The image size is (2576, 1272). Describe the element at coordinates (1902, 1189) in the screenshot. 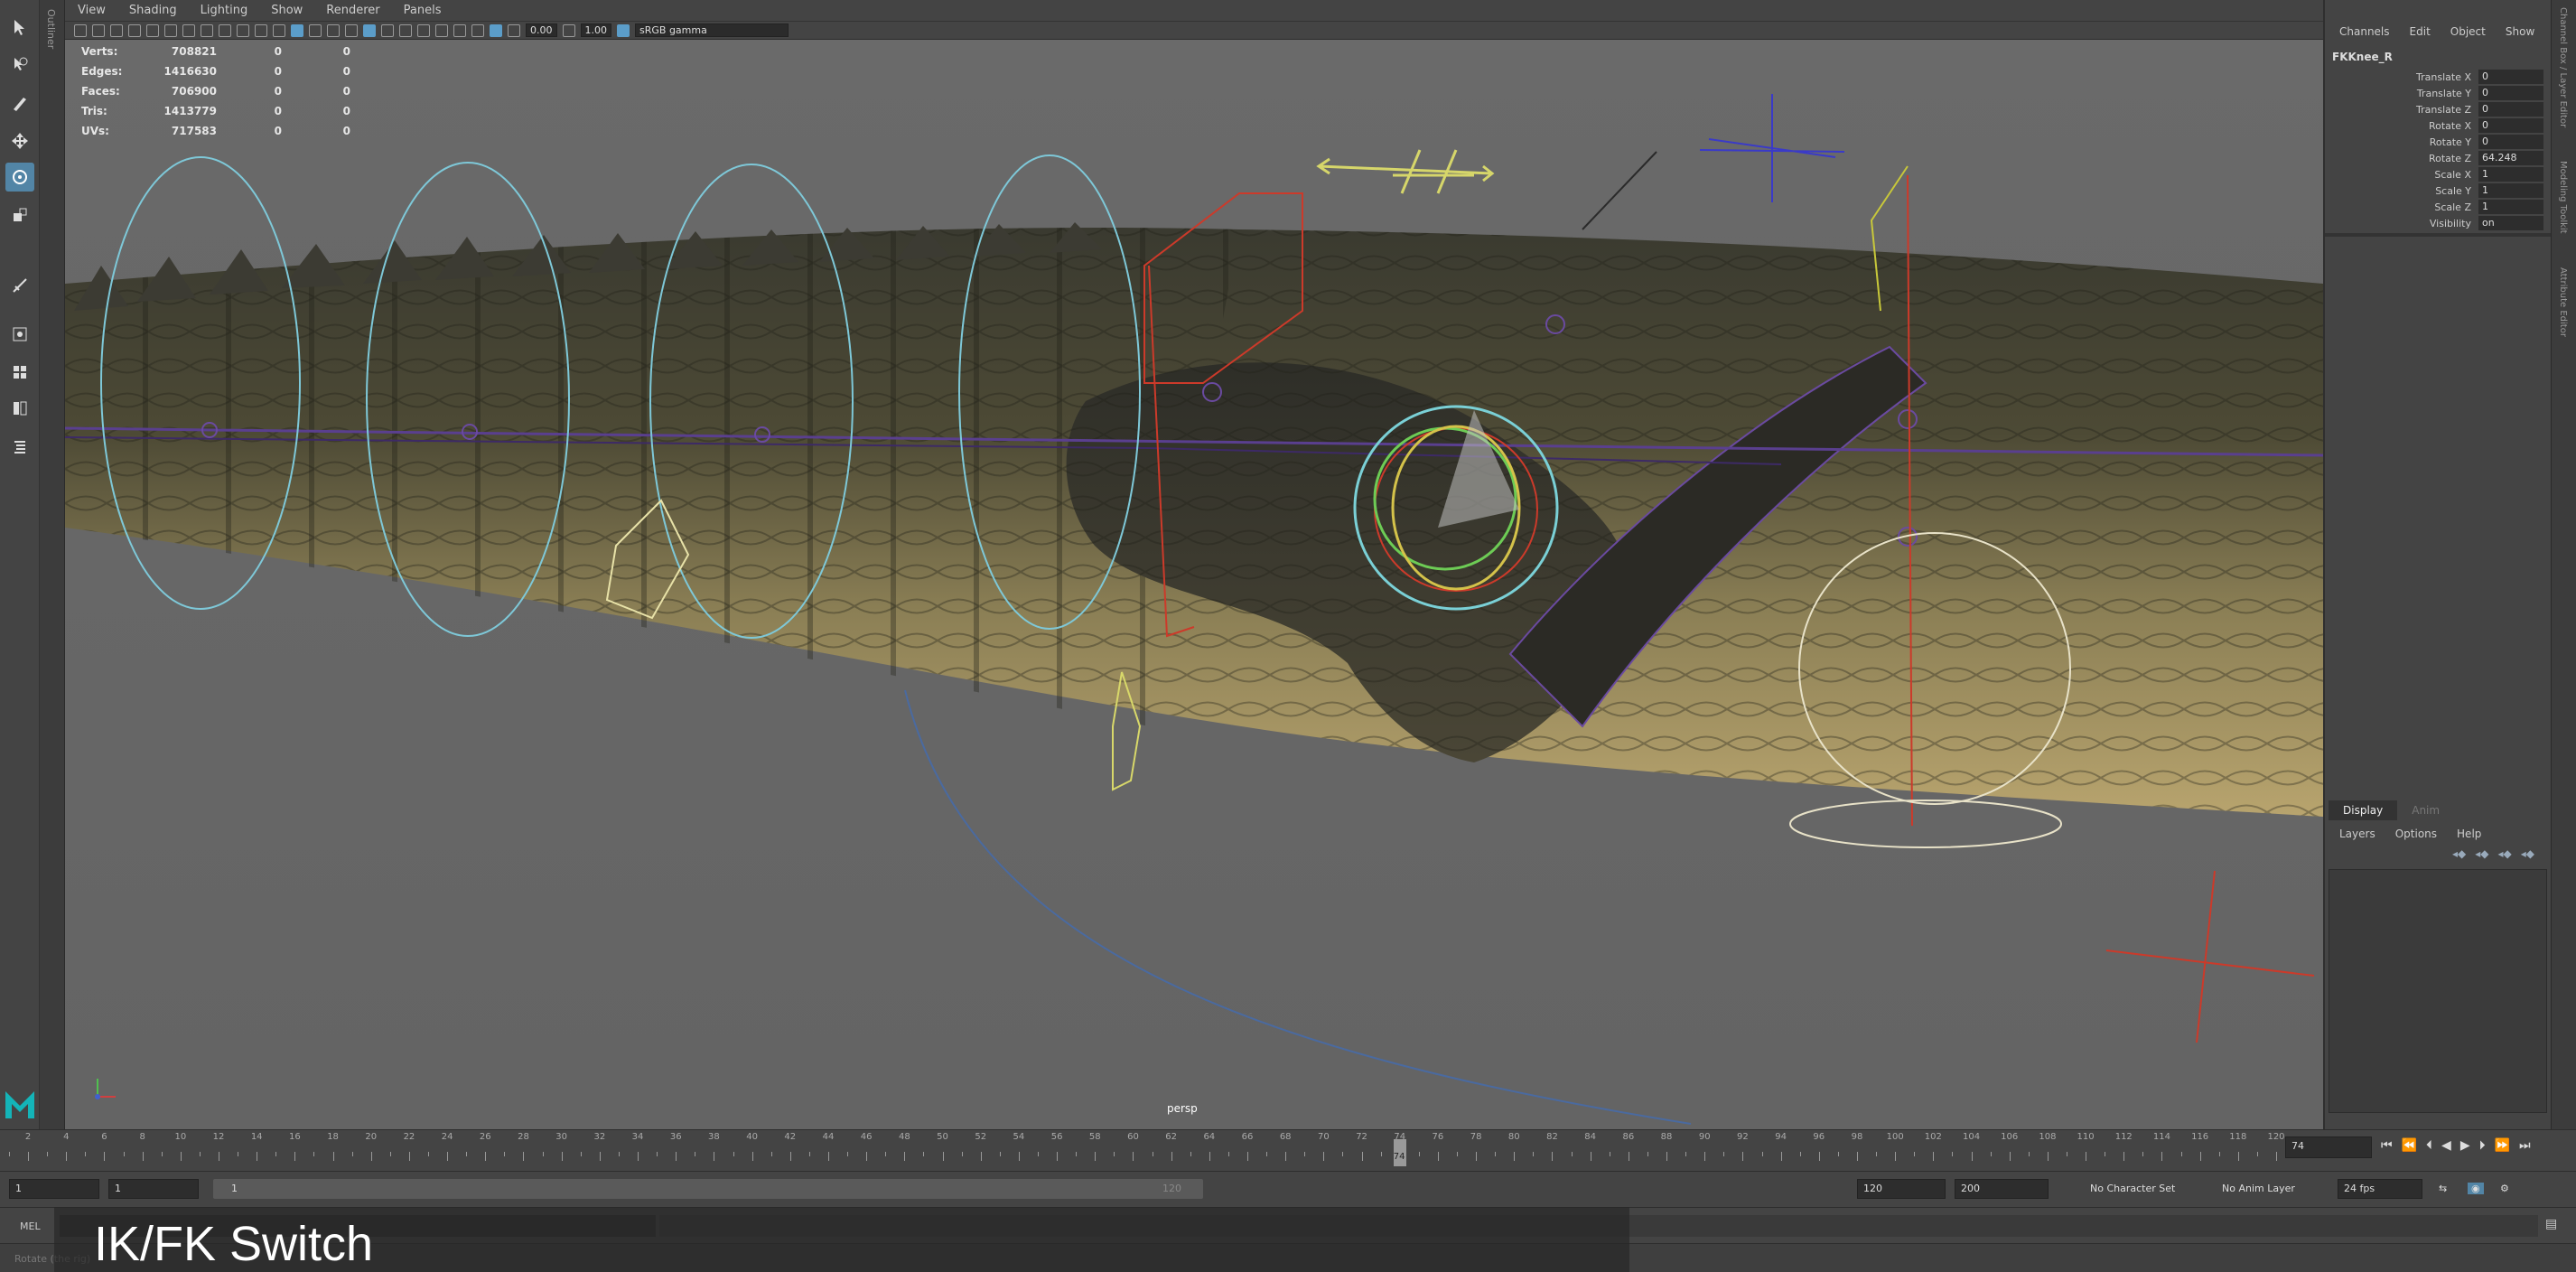

I see `playback-end-field: 120` at that location.